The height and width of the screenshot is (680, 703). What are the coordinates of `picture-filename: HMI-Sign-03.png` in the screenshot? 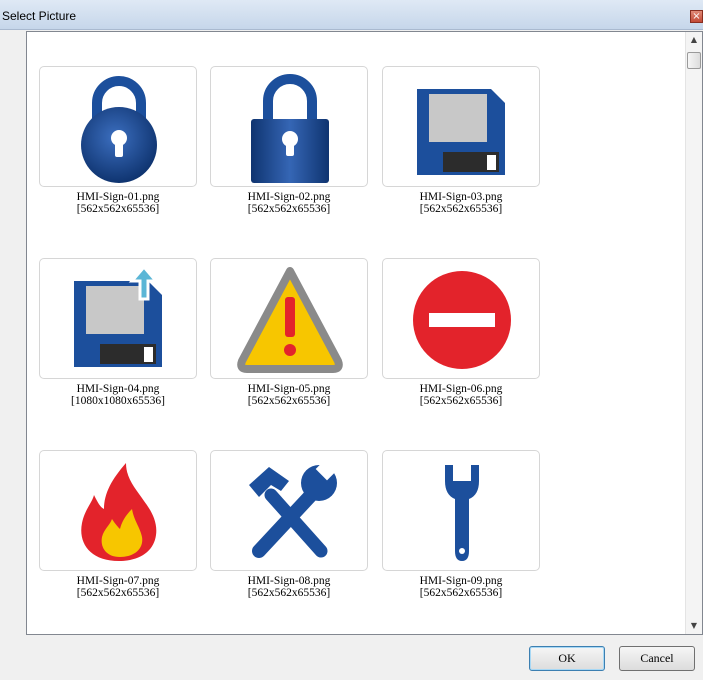 It's located at (461, 197).